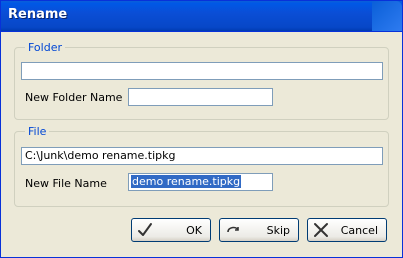 The height and width of the screenshot is (258, 403). I want to click on new-file-name-input: demo rename.tipkg, so click(200, 182).